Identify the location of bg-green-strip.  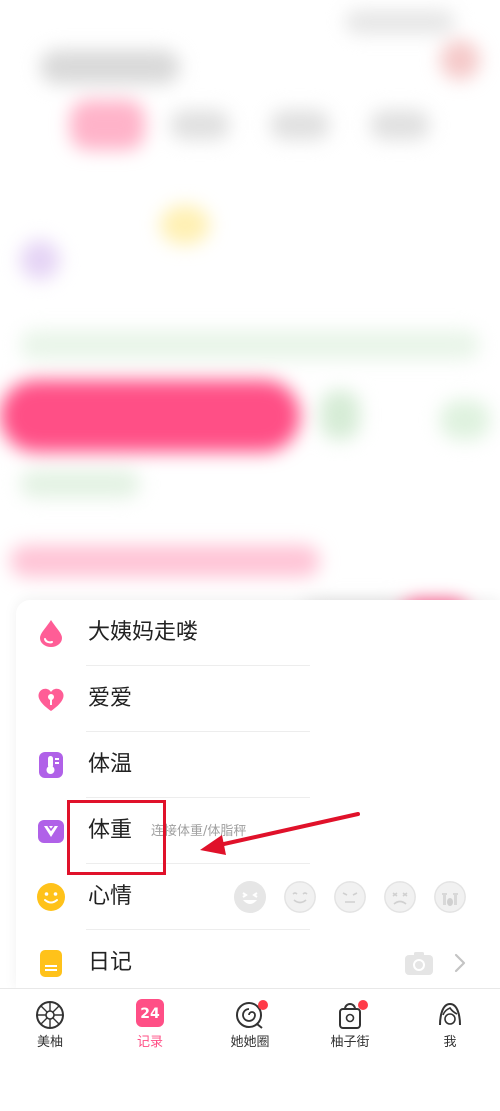
(250, 345).